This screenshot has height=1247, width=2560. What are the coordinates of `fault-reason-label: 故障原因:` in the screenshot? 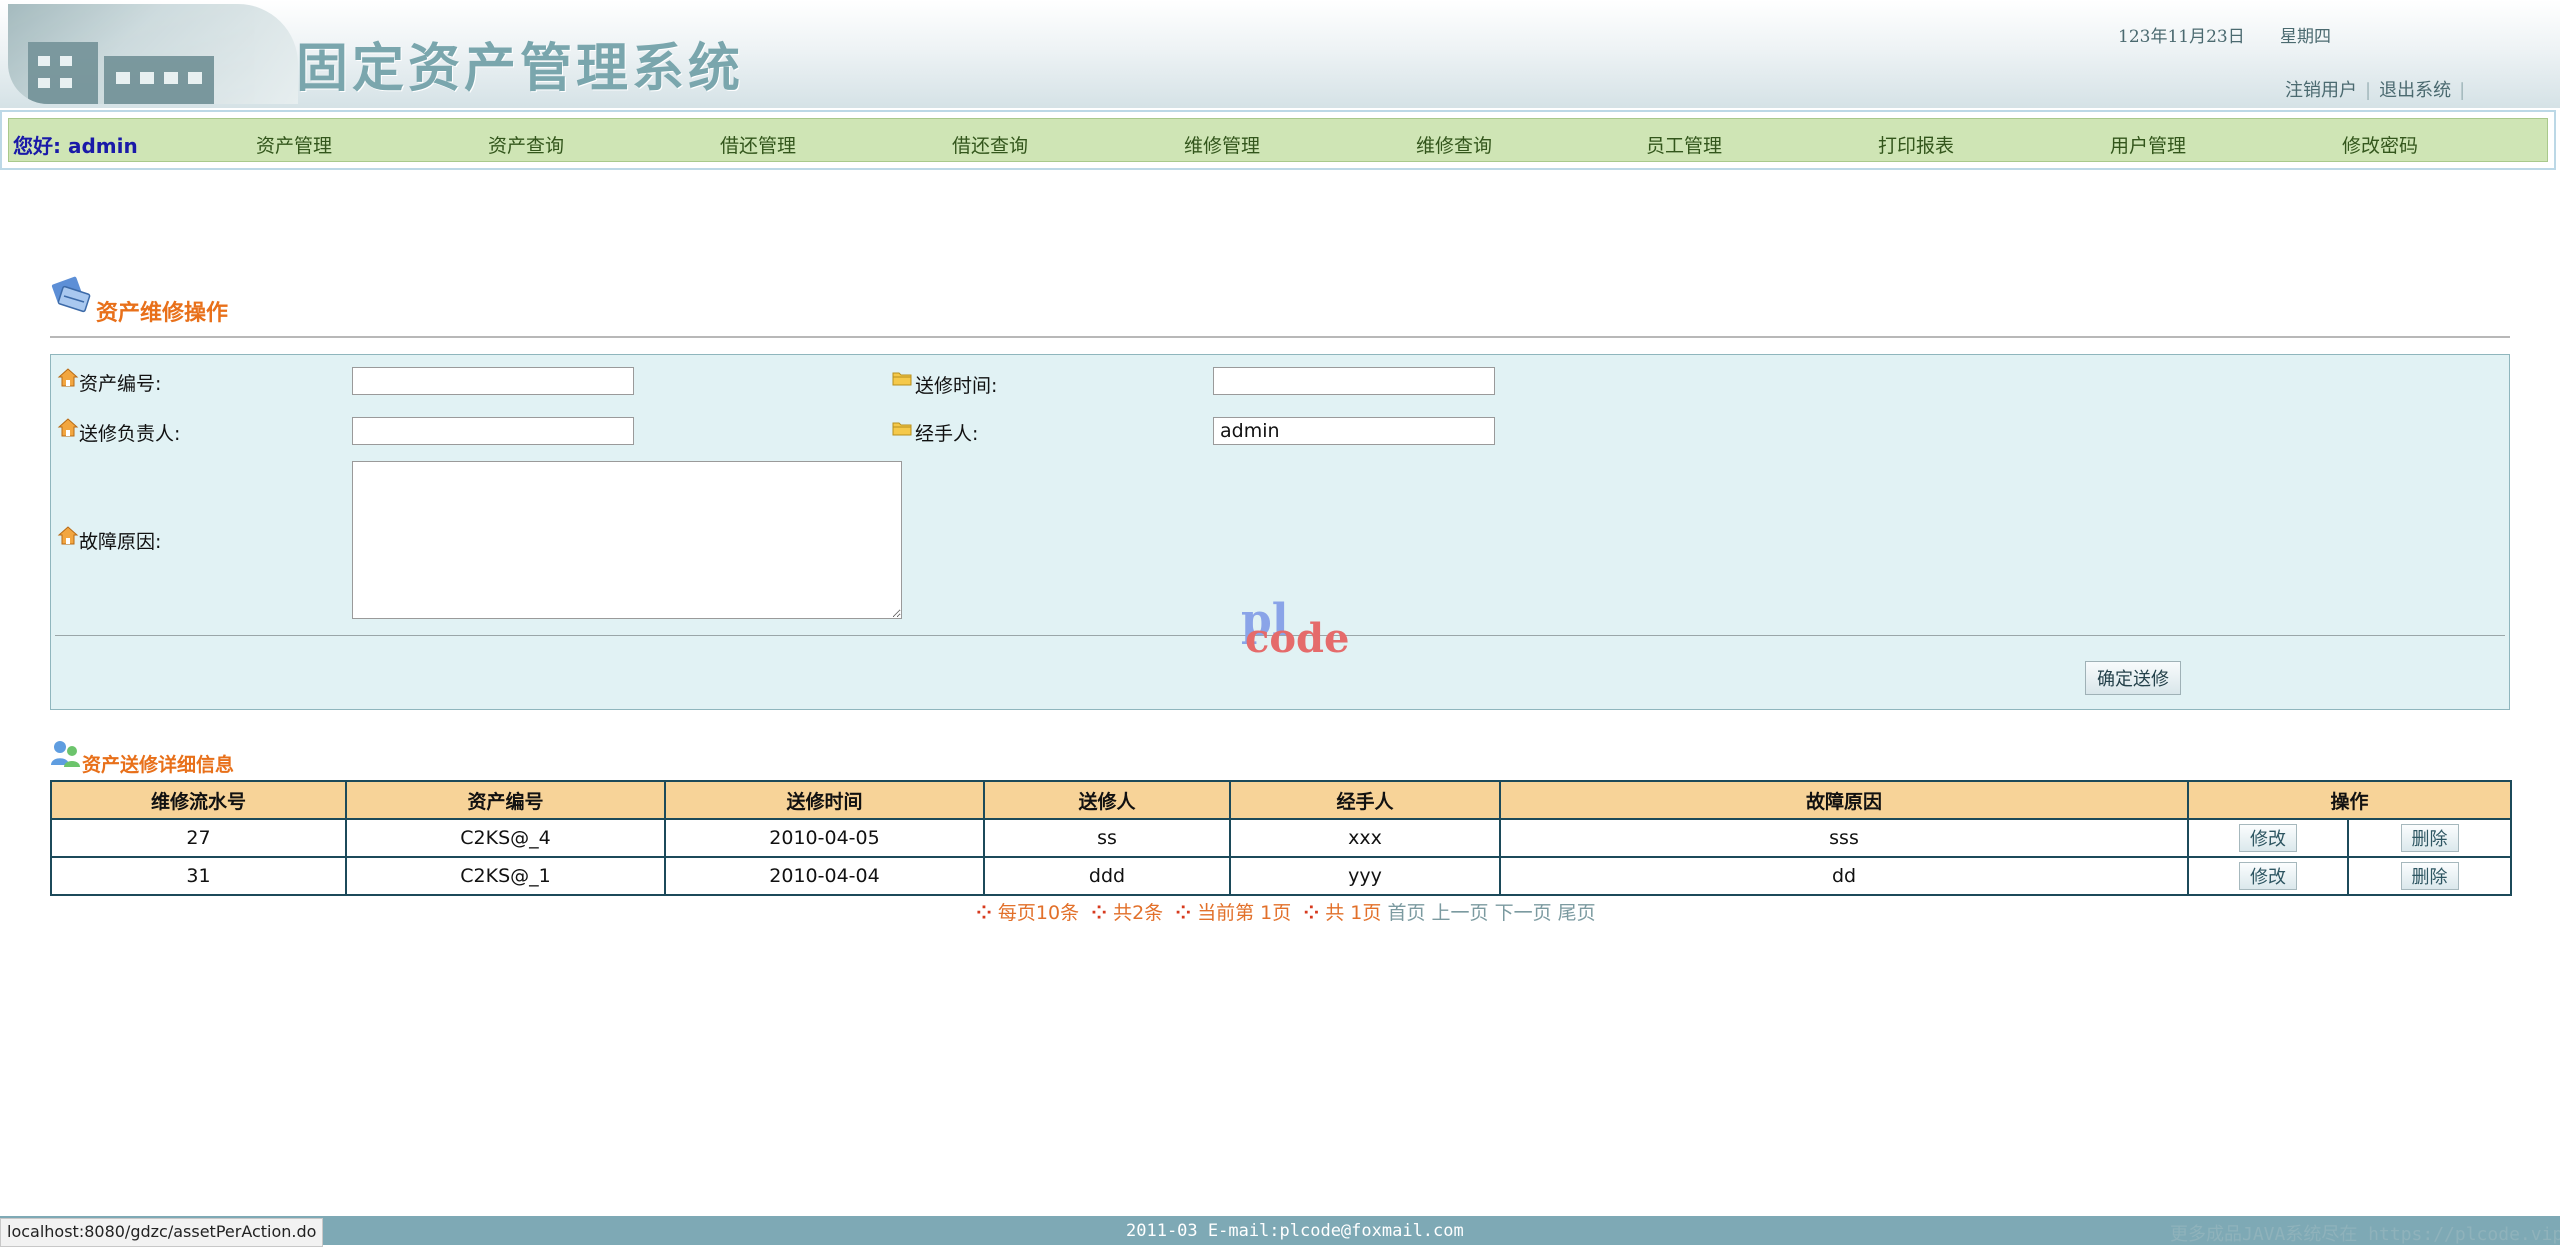 It's located at (120, 542).